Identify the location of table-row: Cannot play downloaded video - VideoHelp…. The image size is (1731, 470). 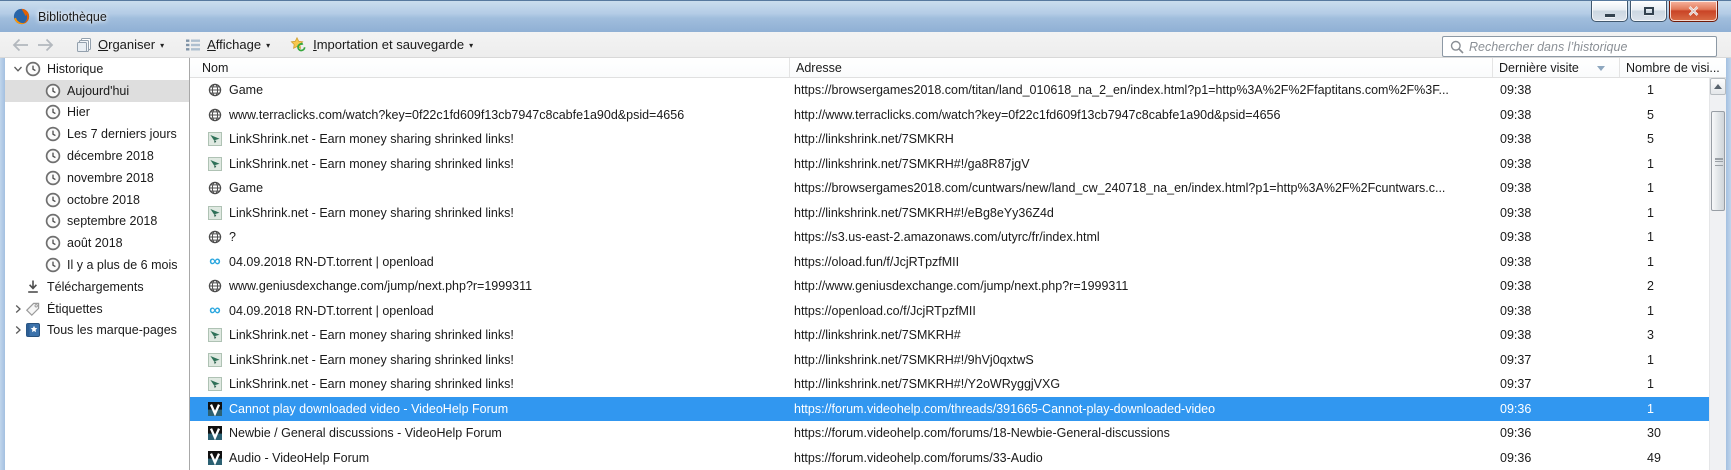
(949, 408).